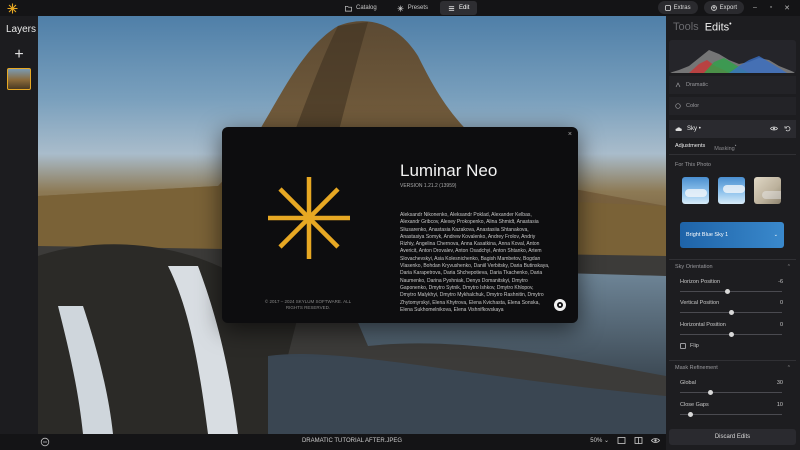 This screenshot has width=800, height=450. What do you see at coordinates (19, 225) in the screenshot?
I see `layers-panel: Layers +` at bounding box center [19, 225].